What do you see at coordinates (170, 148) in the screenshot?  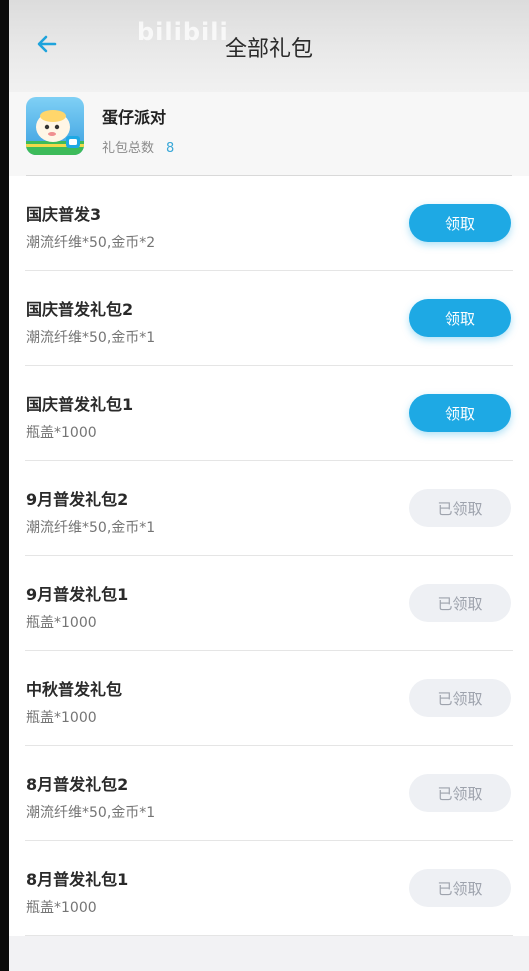 I see `gift-total-count: 8` at bounding box center [170, 148].